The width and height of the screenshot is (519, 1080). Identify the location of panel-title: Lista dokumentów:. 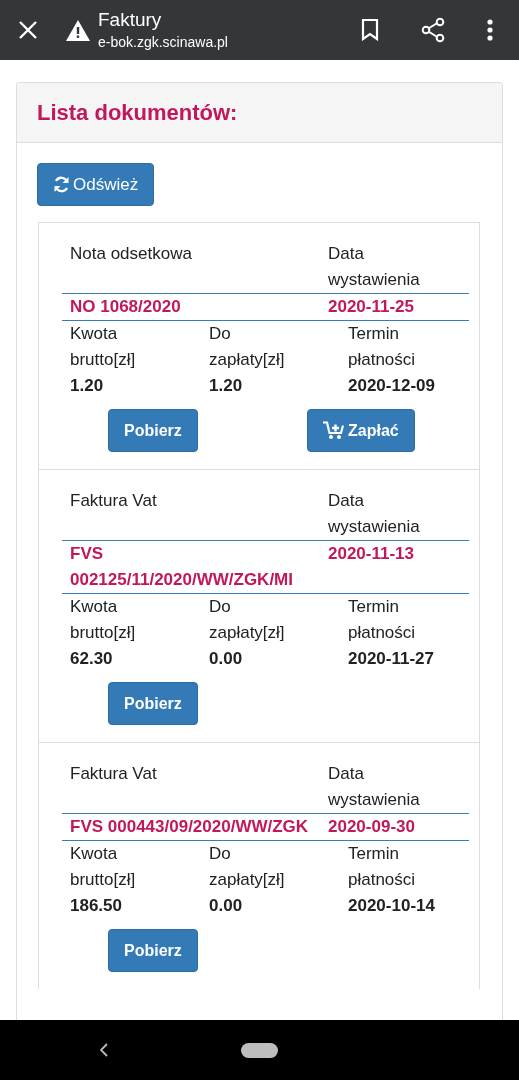
(137, 112).